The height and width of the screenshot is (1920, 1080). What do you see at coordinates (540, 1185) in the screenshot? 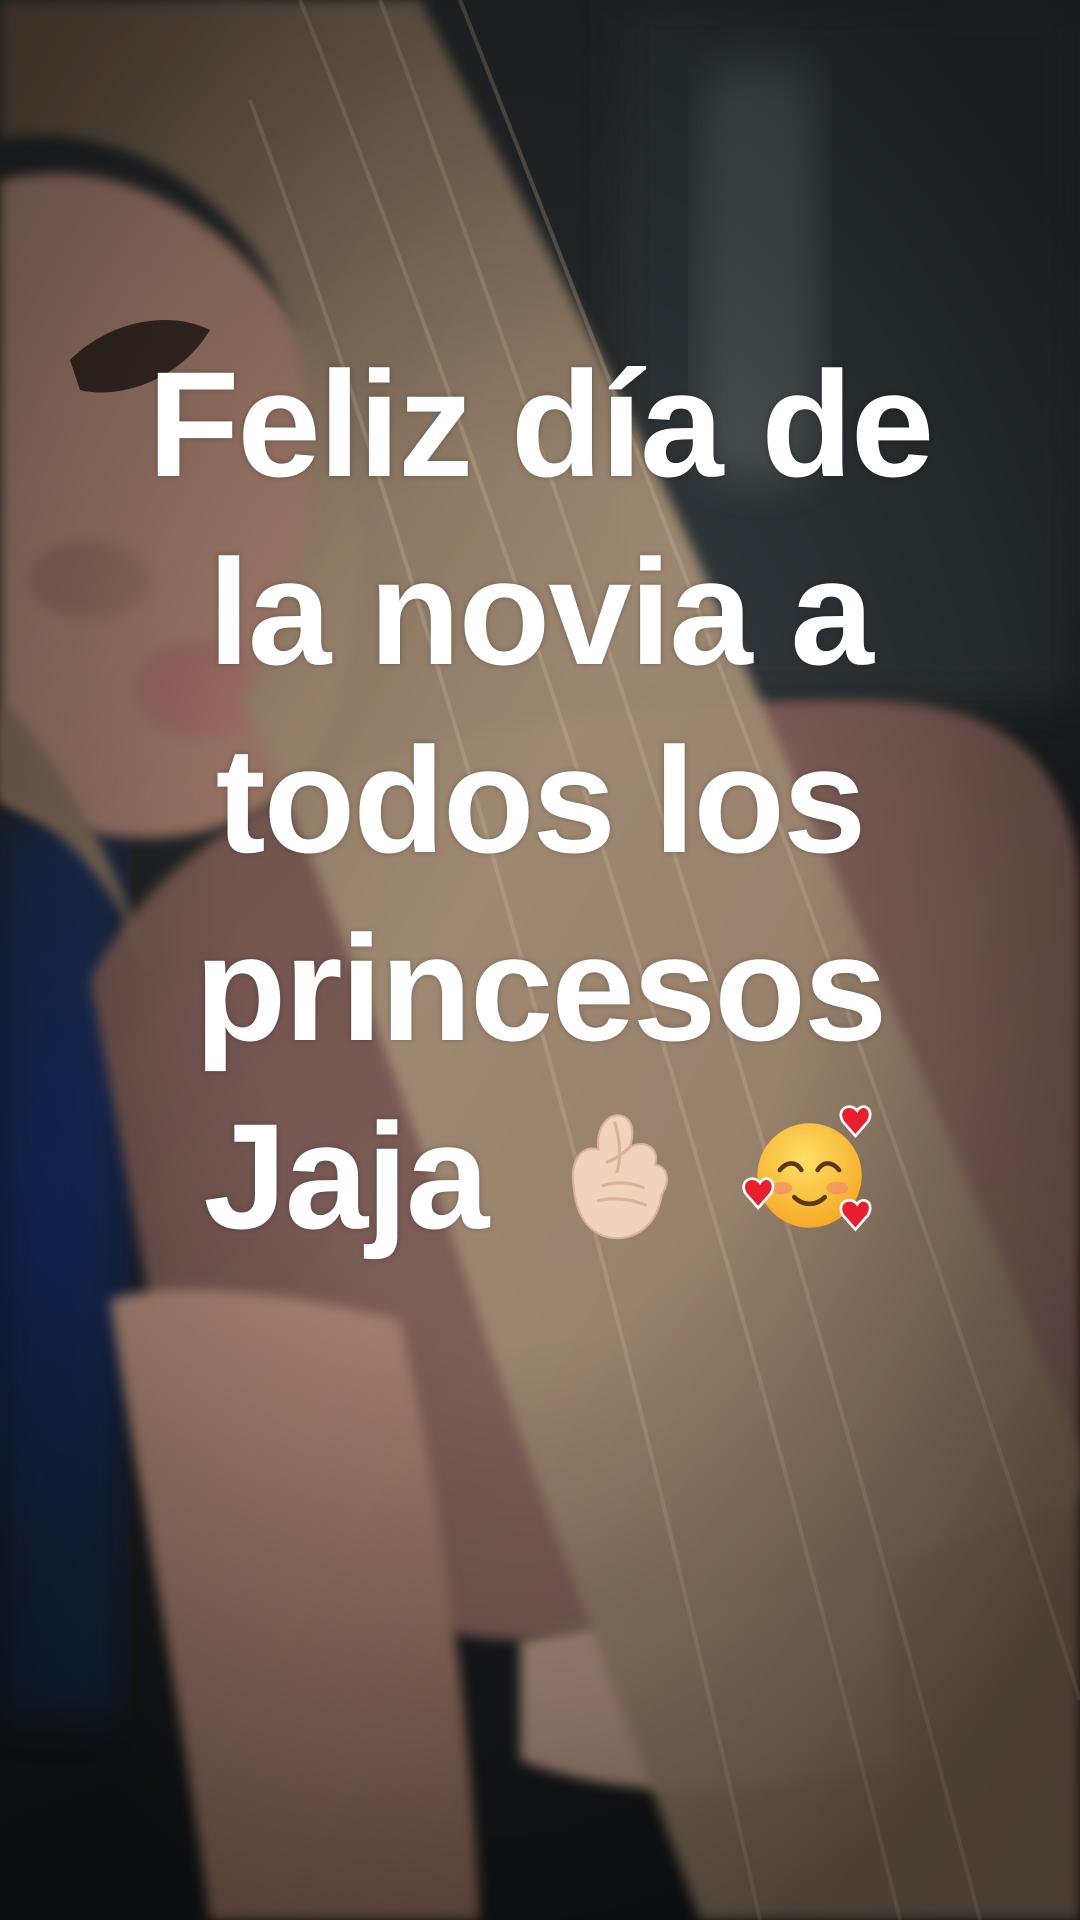
I see `caption-line-5: Jaja` at bounding box center [540, 1185].